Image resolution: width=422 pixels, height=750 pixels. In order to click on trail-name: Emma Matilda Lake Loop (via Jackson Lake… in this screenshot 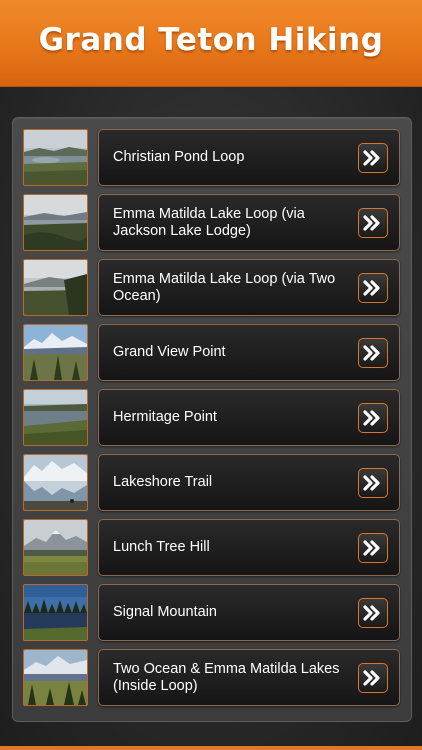, I will do `click(209, 222)`.